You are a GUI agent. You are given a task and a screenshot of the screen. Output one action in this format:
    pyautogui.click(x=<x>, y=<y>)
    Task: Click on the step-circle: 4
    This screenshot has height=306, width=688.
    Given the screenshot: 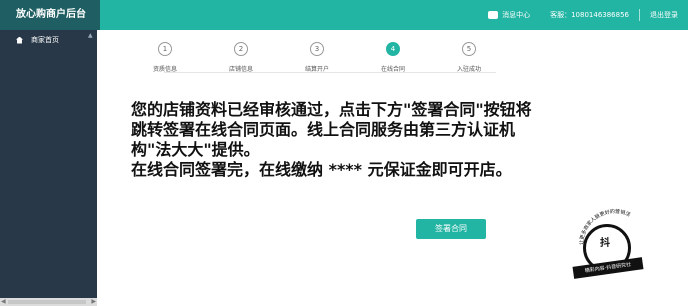 What is the action you would take?
    pyautogui.click(x=393, y=49)
    